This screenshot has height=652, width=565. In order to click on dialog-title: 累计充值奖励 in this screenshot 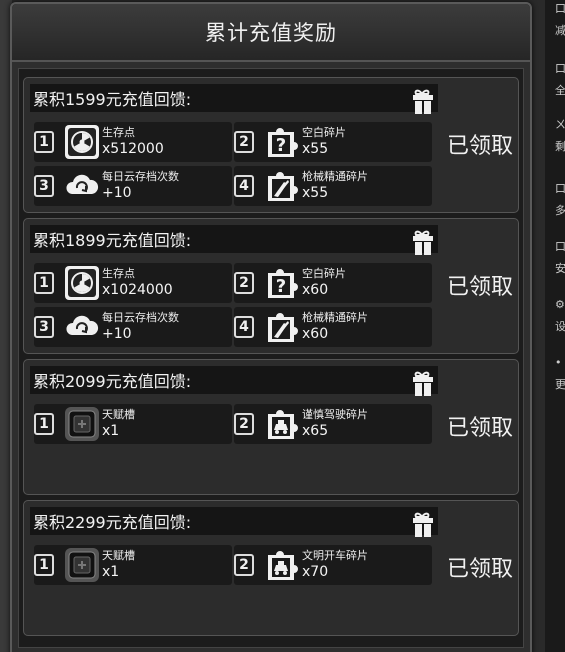, I will do `click(271, 33)`.